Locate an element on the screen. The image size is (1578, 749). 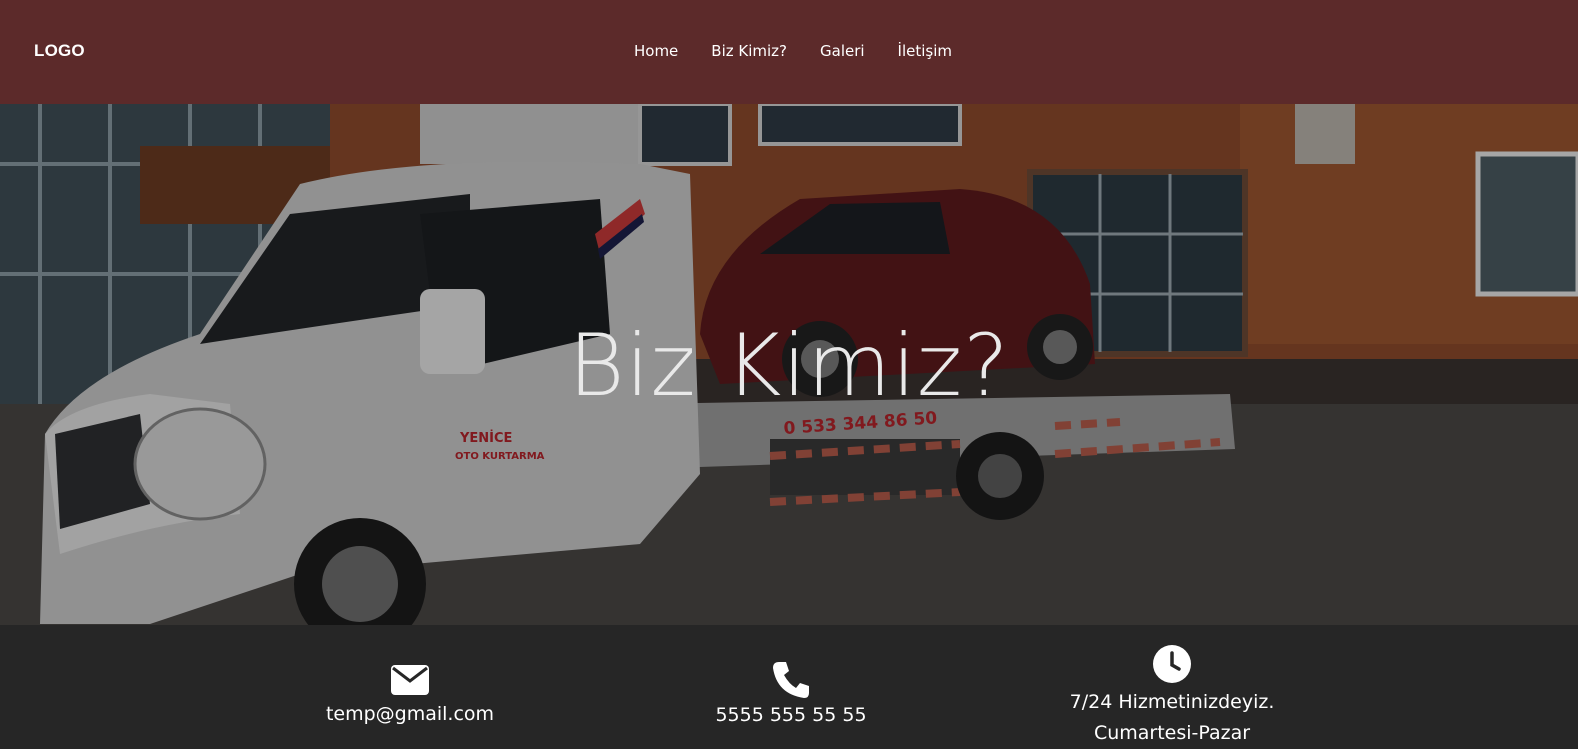
contact-phone-text: 5555 555 55 55 is located at coordinates (791, 715).